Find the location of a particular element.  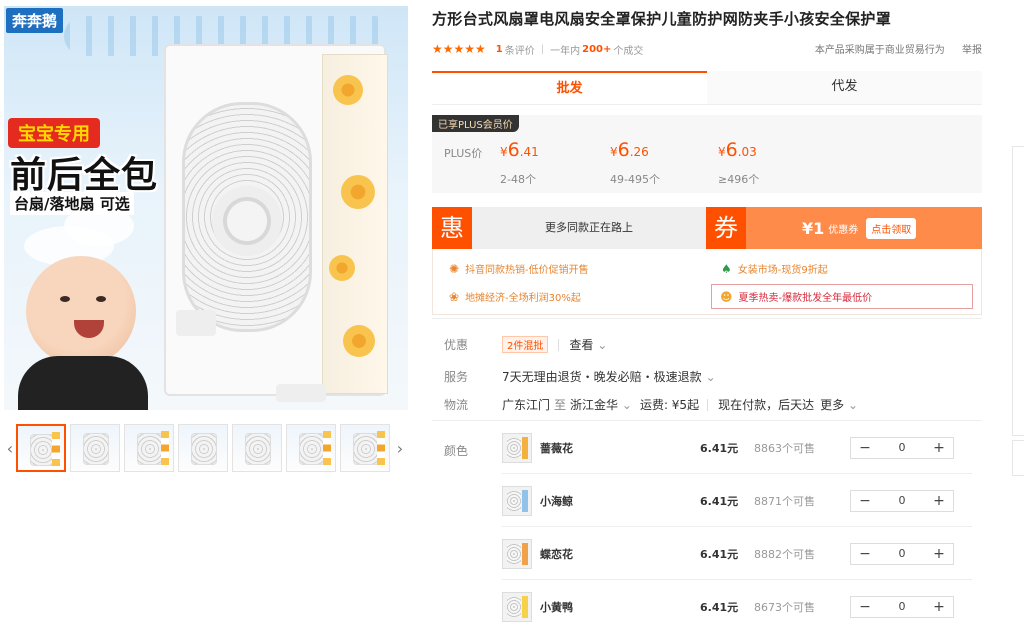

discount-row: 优惠 2件混批 查看 ⌄ is located at coordinates (525, 344).